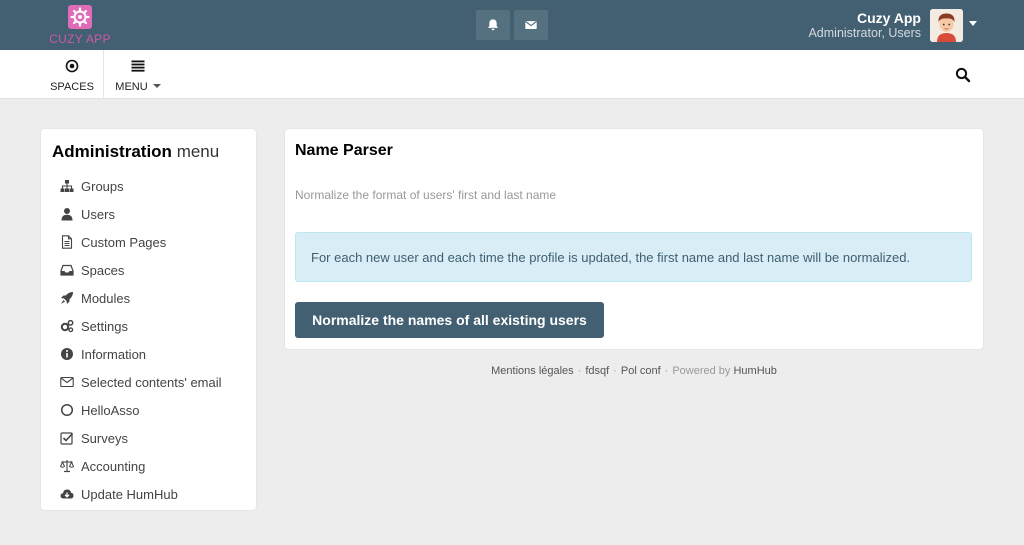 The image size is (1024, 545). I want to click on bell-icon, so click(493, 25).